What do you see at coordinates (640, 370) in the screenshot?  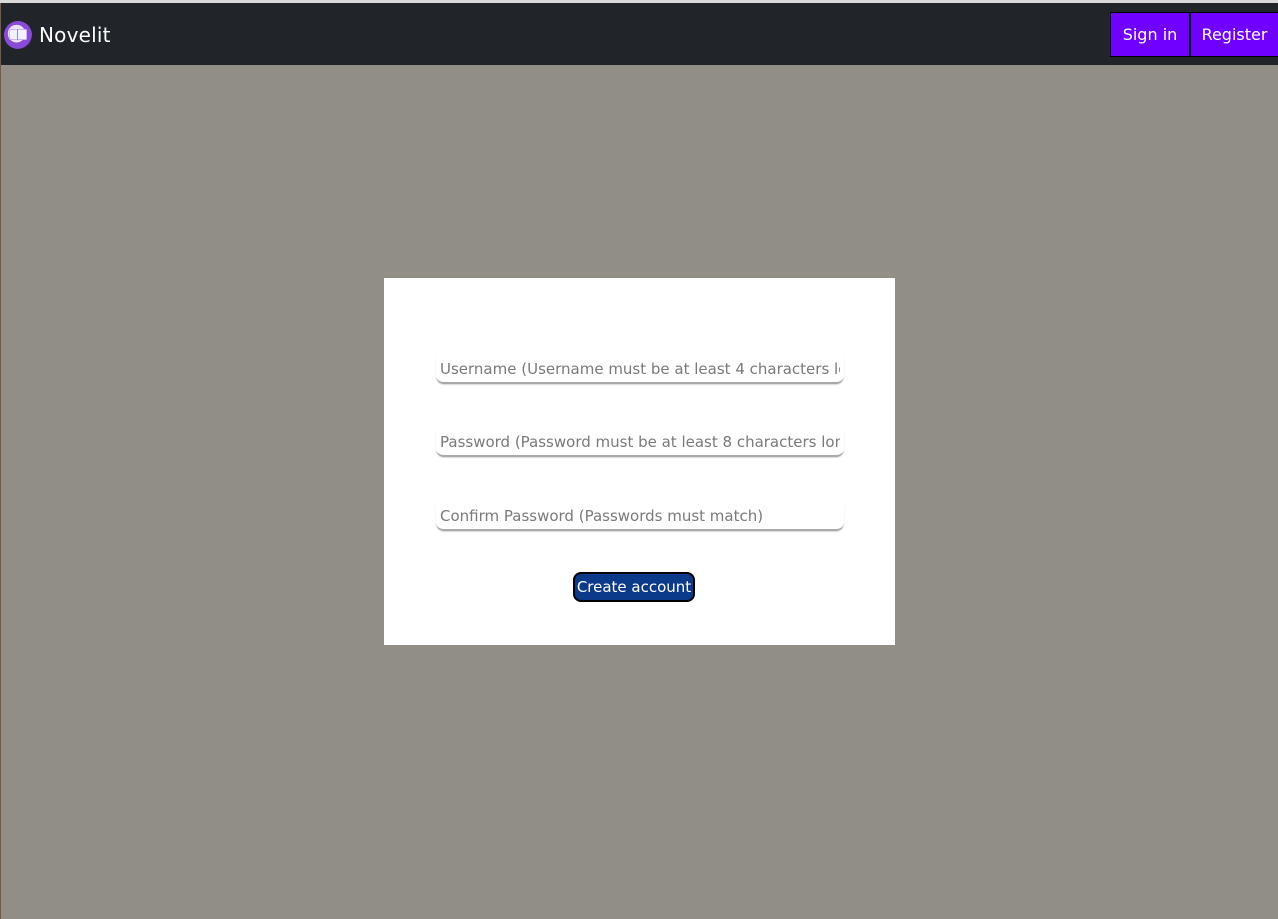 I see `username-input` at bounding box center [640, 370].